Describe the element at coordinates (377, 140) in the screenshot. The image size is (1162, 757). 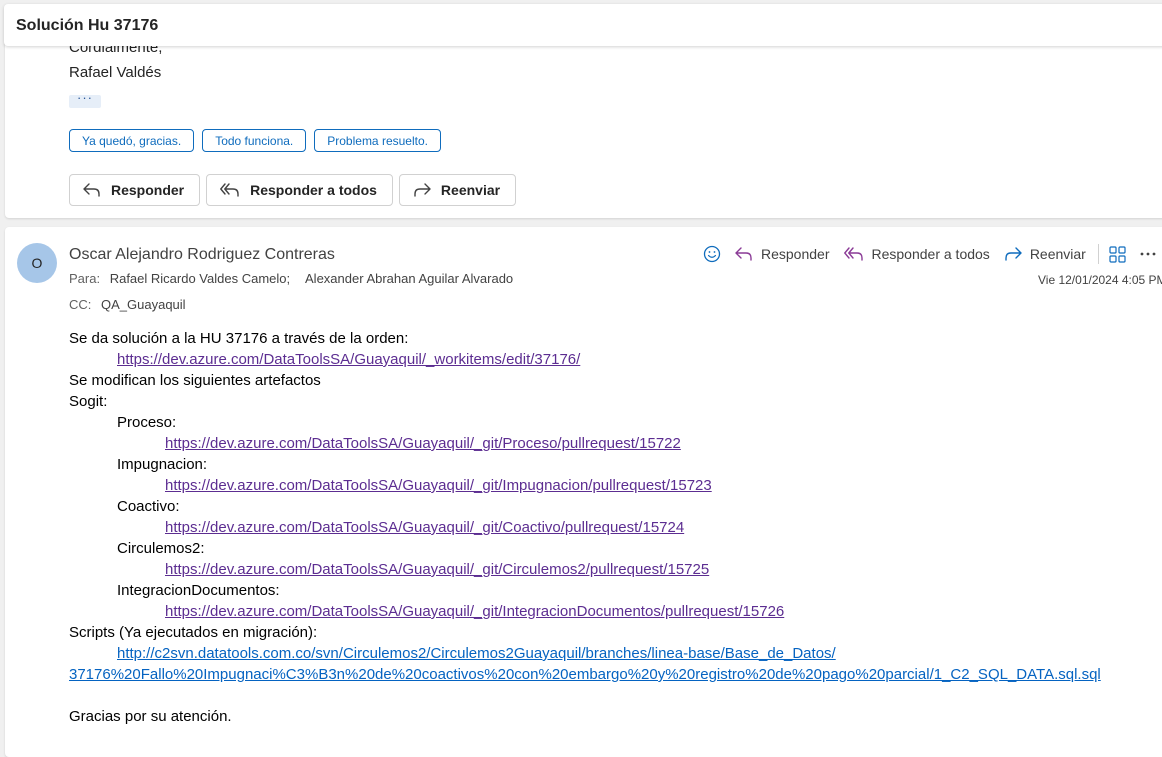
I see `suggested-reply-chip: Problema resuelto.` at that location.